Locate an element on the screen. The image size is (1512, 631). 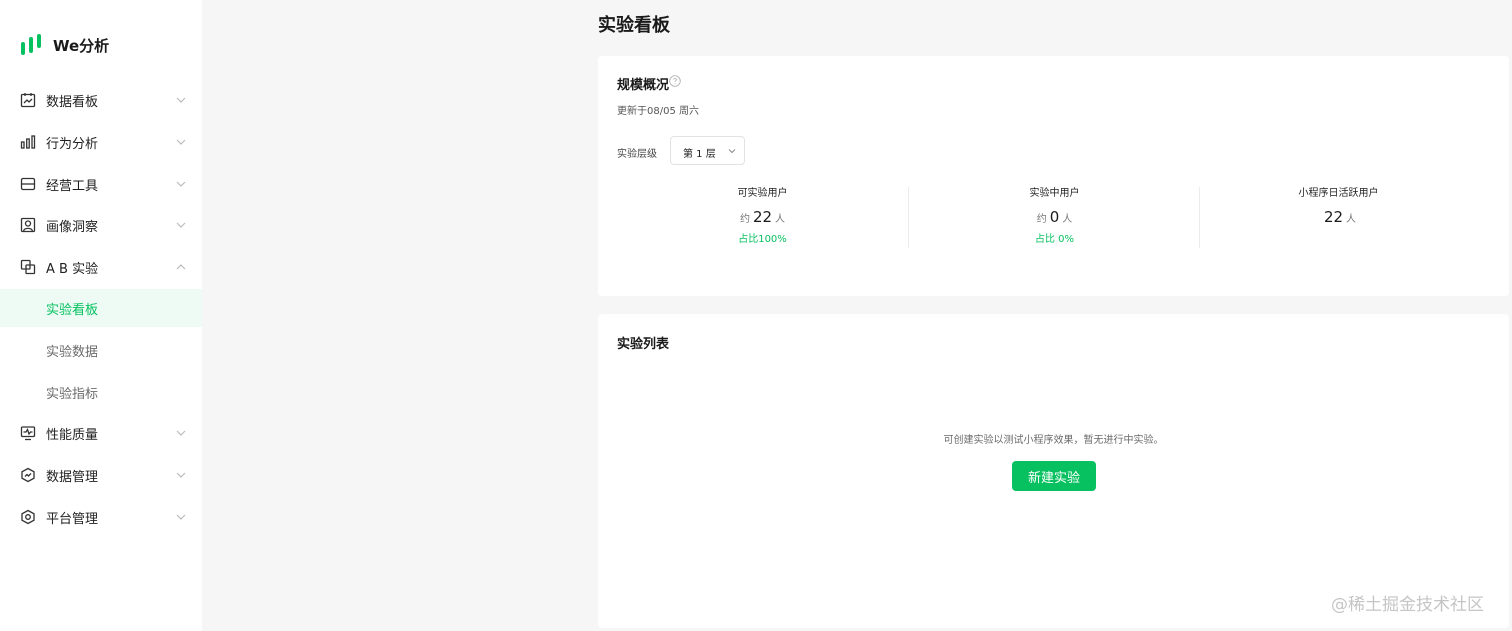
sidebar-item-label: A B 实验 is located at coordinates (72, 269).